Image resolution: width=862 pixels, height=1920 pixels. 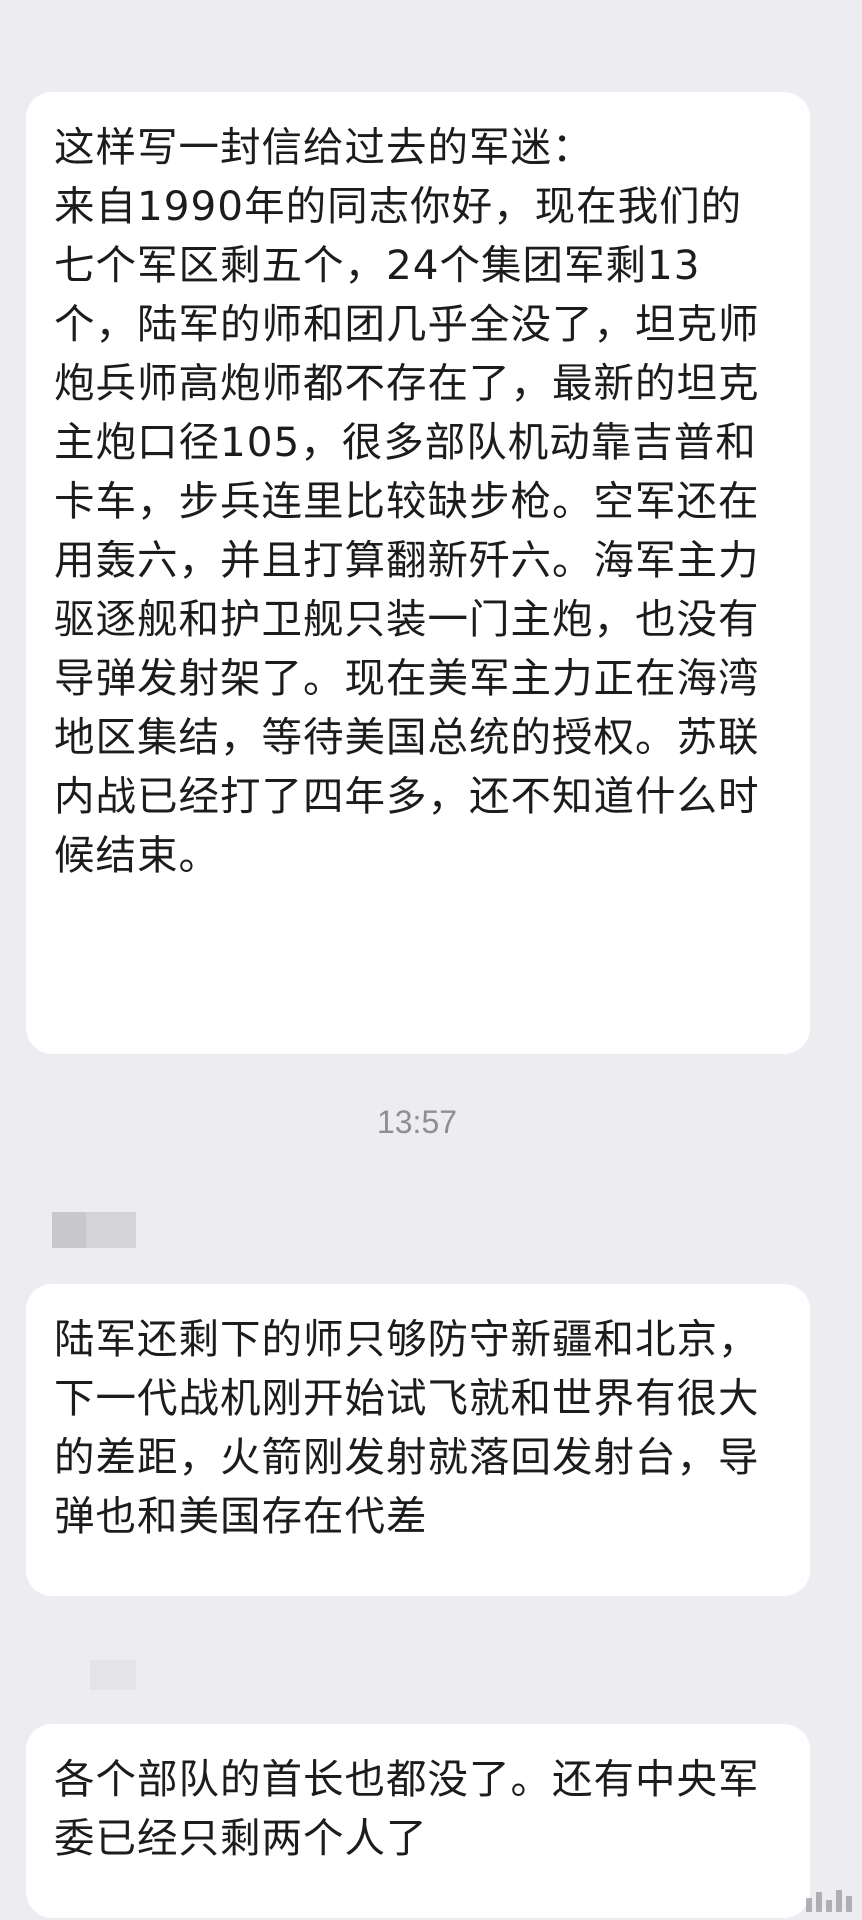 I want to click on message-text: 各个部队的首长也都没了。还有中央军委已经只剩两个人了, so click(x=407, y=1808).